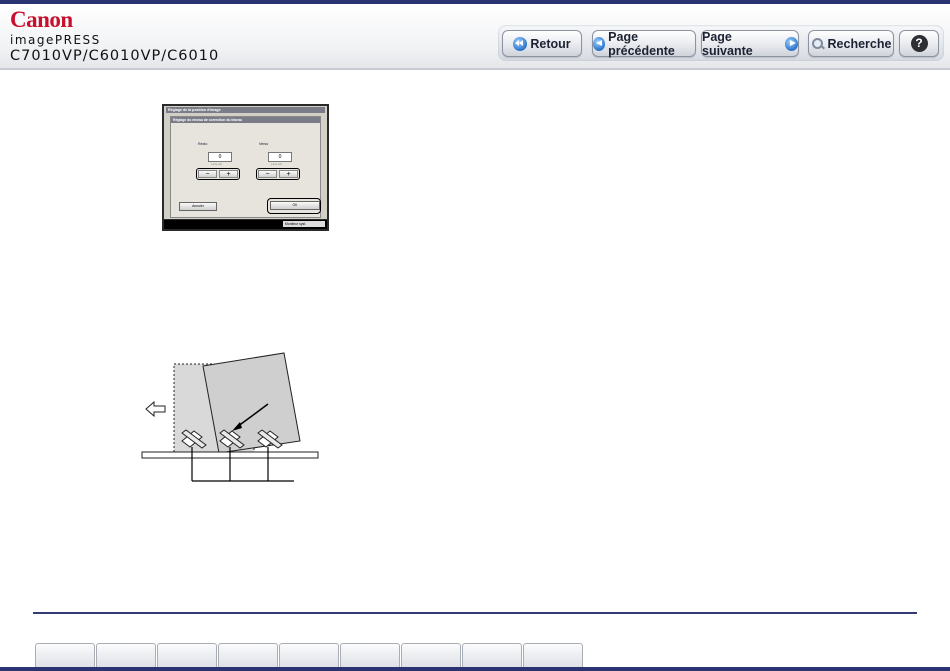 Image resolution: width=950 pixels, height=671 pixels. I want to click on chapter-tabs, so click(309, 656).